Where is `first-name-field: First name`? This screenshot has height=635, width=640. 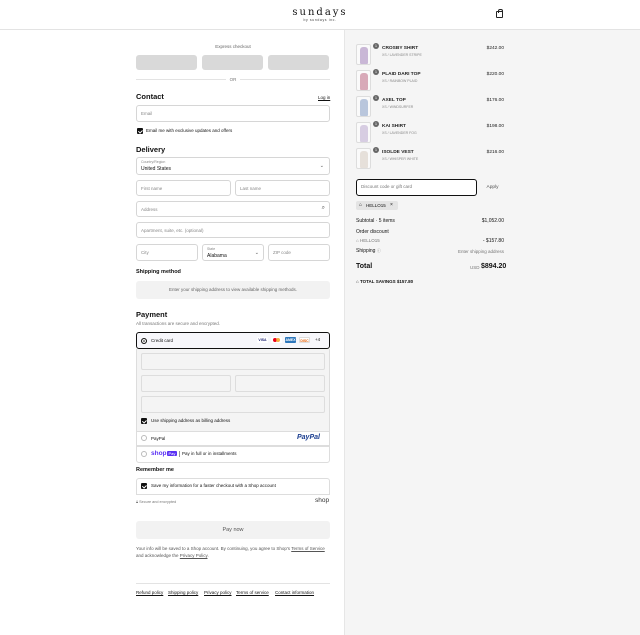
first-name-field: First name is located at coordinates (183, 188).